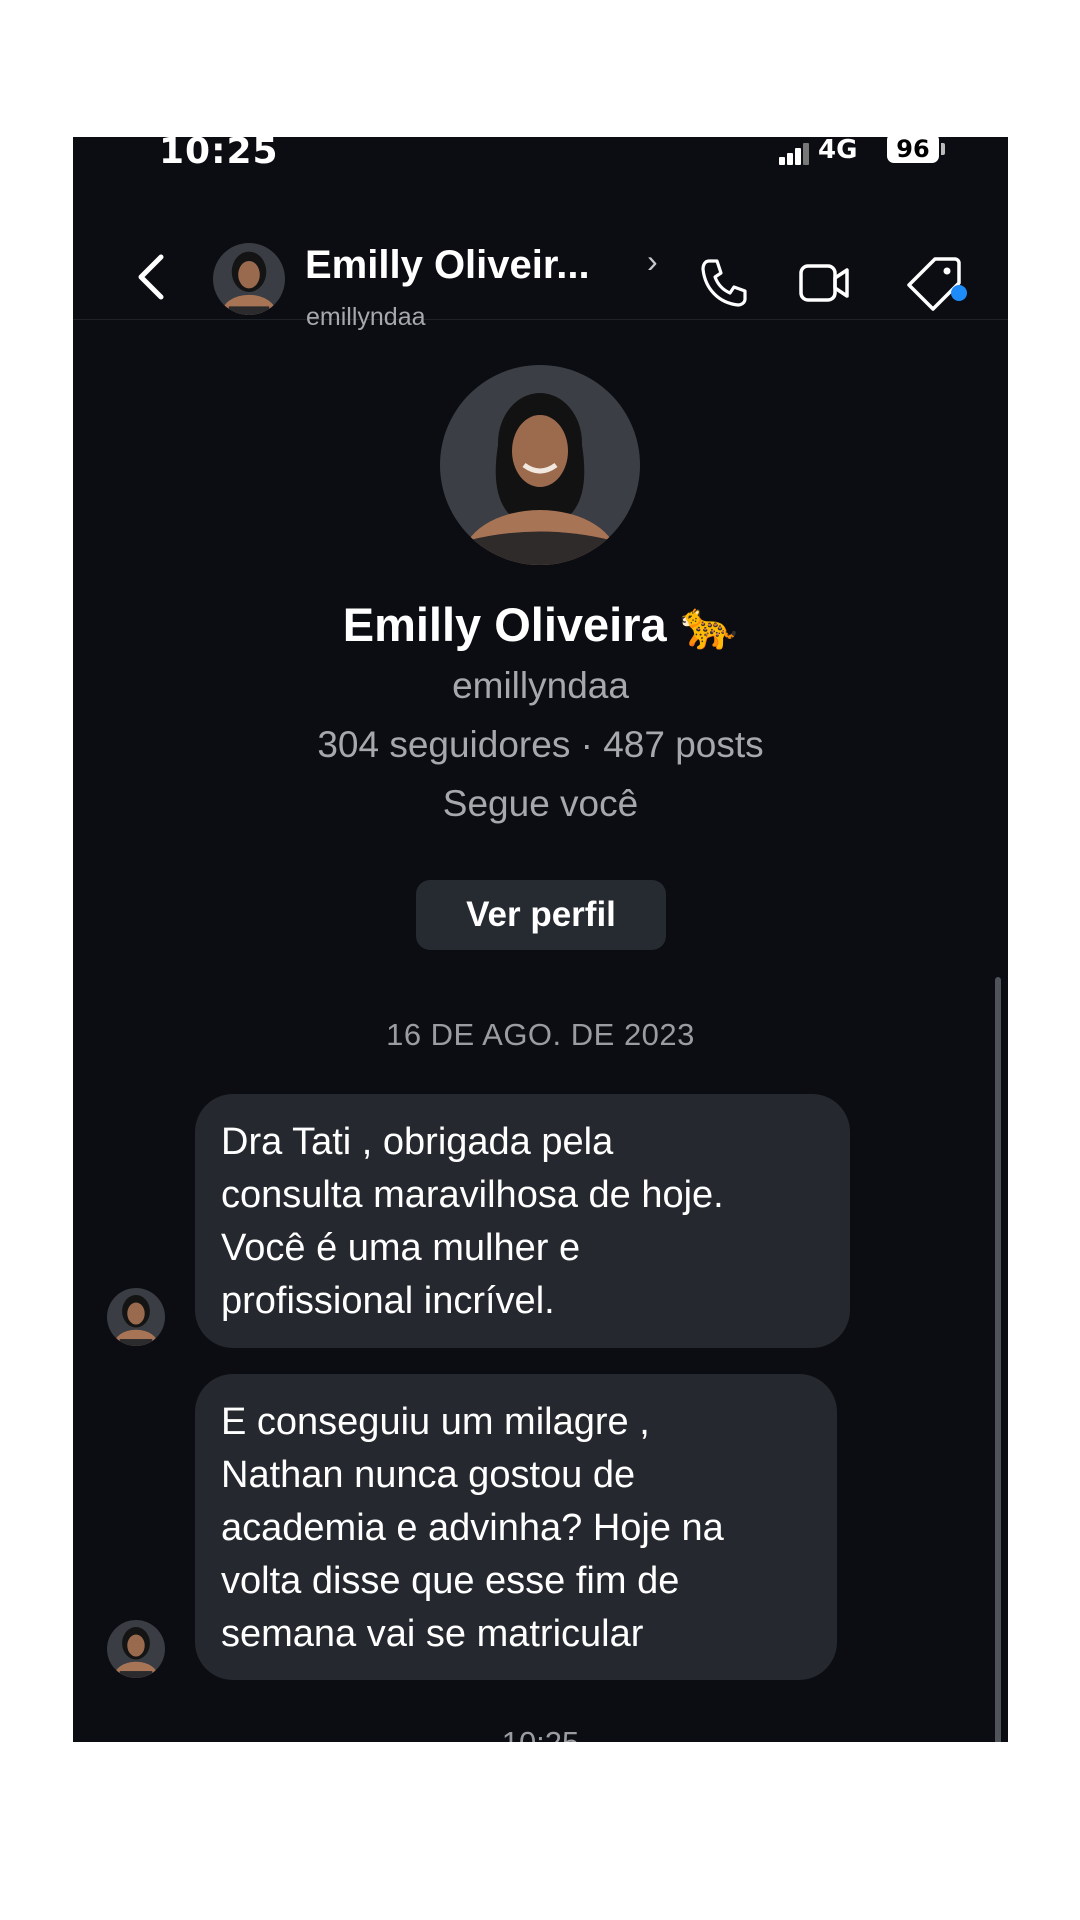  What do you see at coordinates (219, 154) in the screenshot?
I see `status-time: 10:25` at bounding box center [219, 154].